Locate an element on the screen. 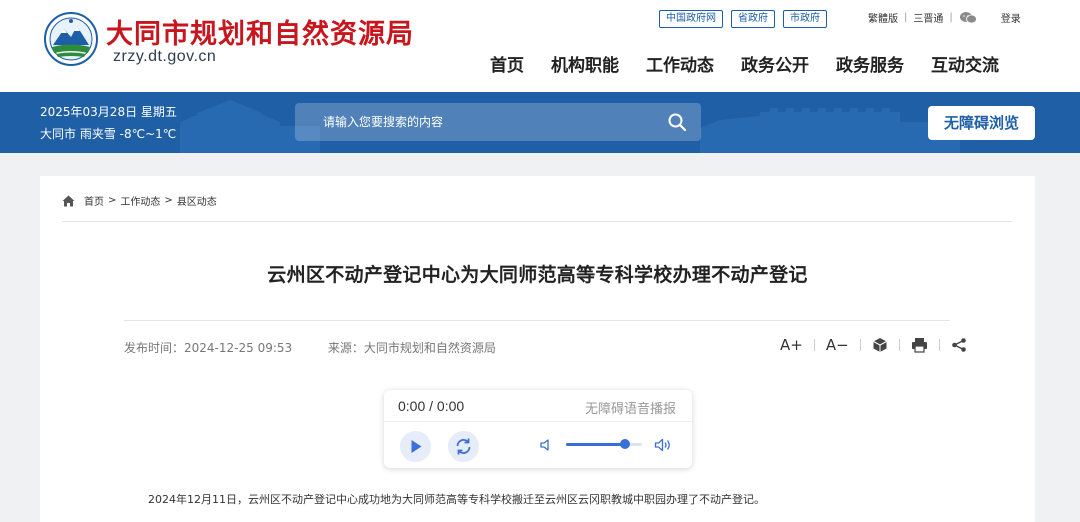 The height and width of the screenshot is (522, 1080). utility-links: 繁體版 | 三晋通 | 登录 is located at coordinates (944, 17).